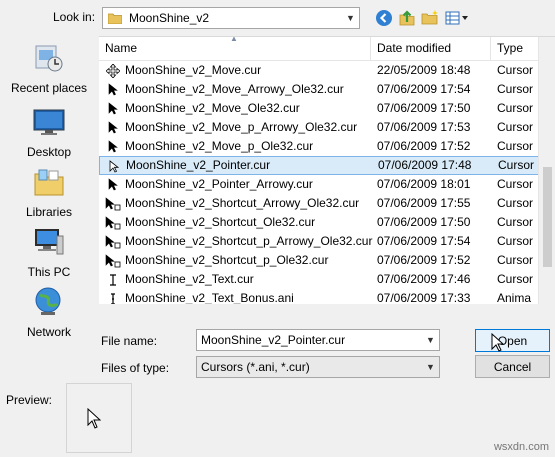 This screenshot has width=555, height=457. Describe the element at coordinates (424, 127) in the screenshot. I see `file-date-cell: 07/06/2009 17:53` at that location.